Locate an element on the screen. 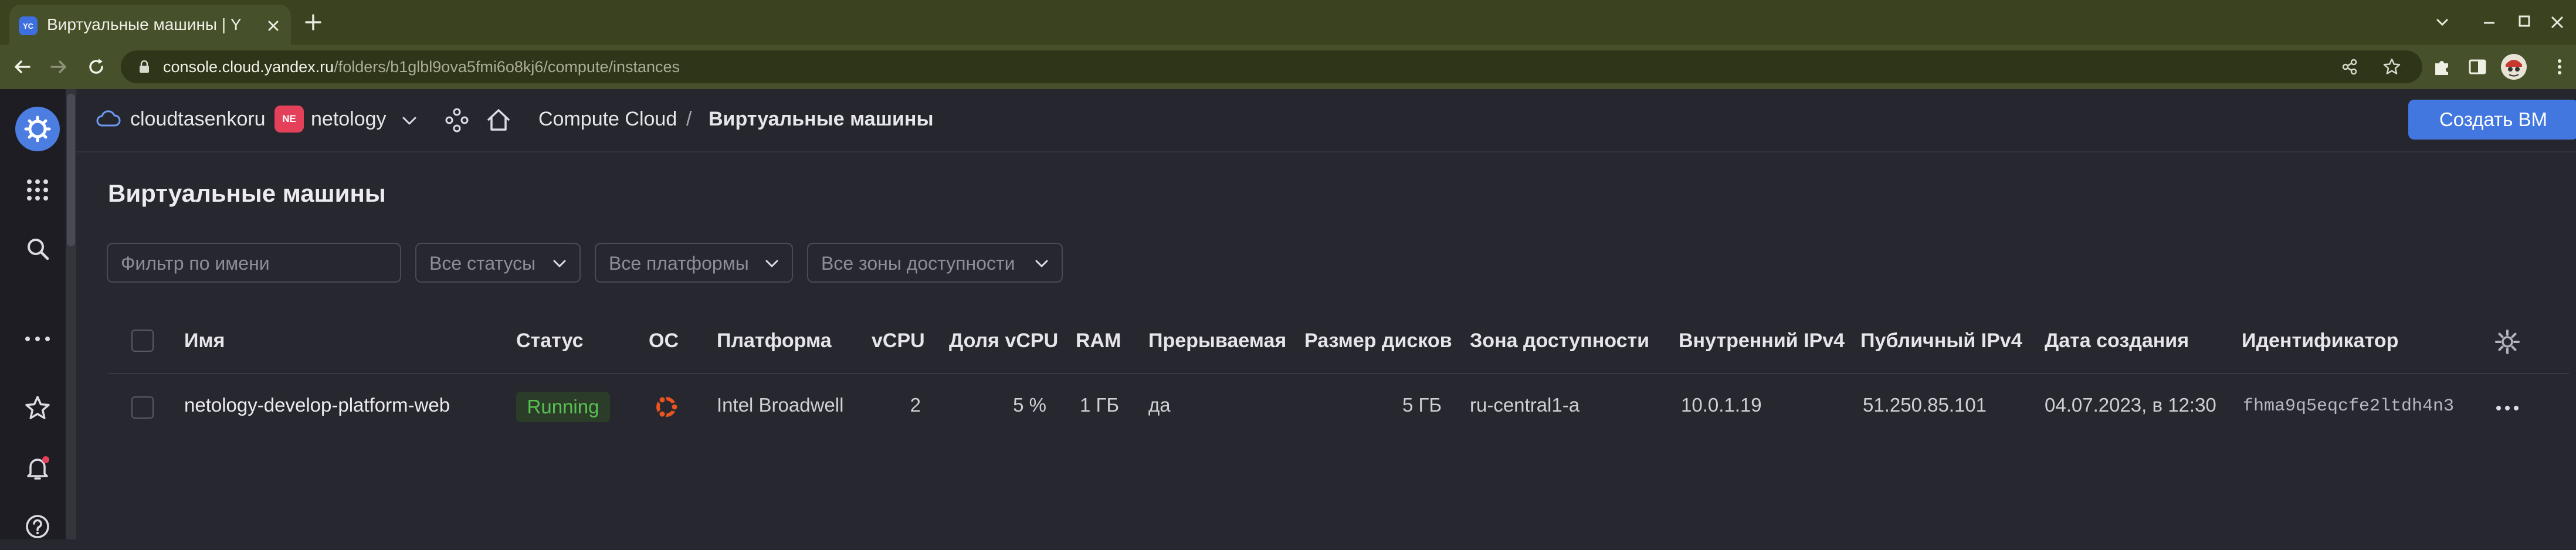  profile-avatar-icon is located at coordinates (2514, 67).